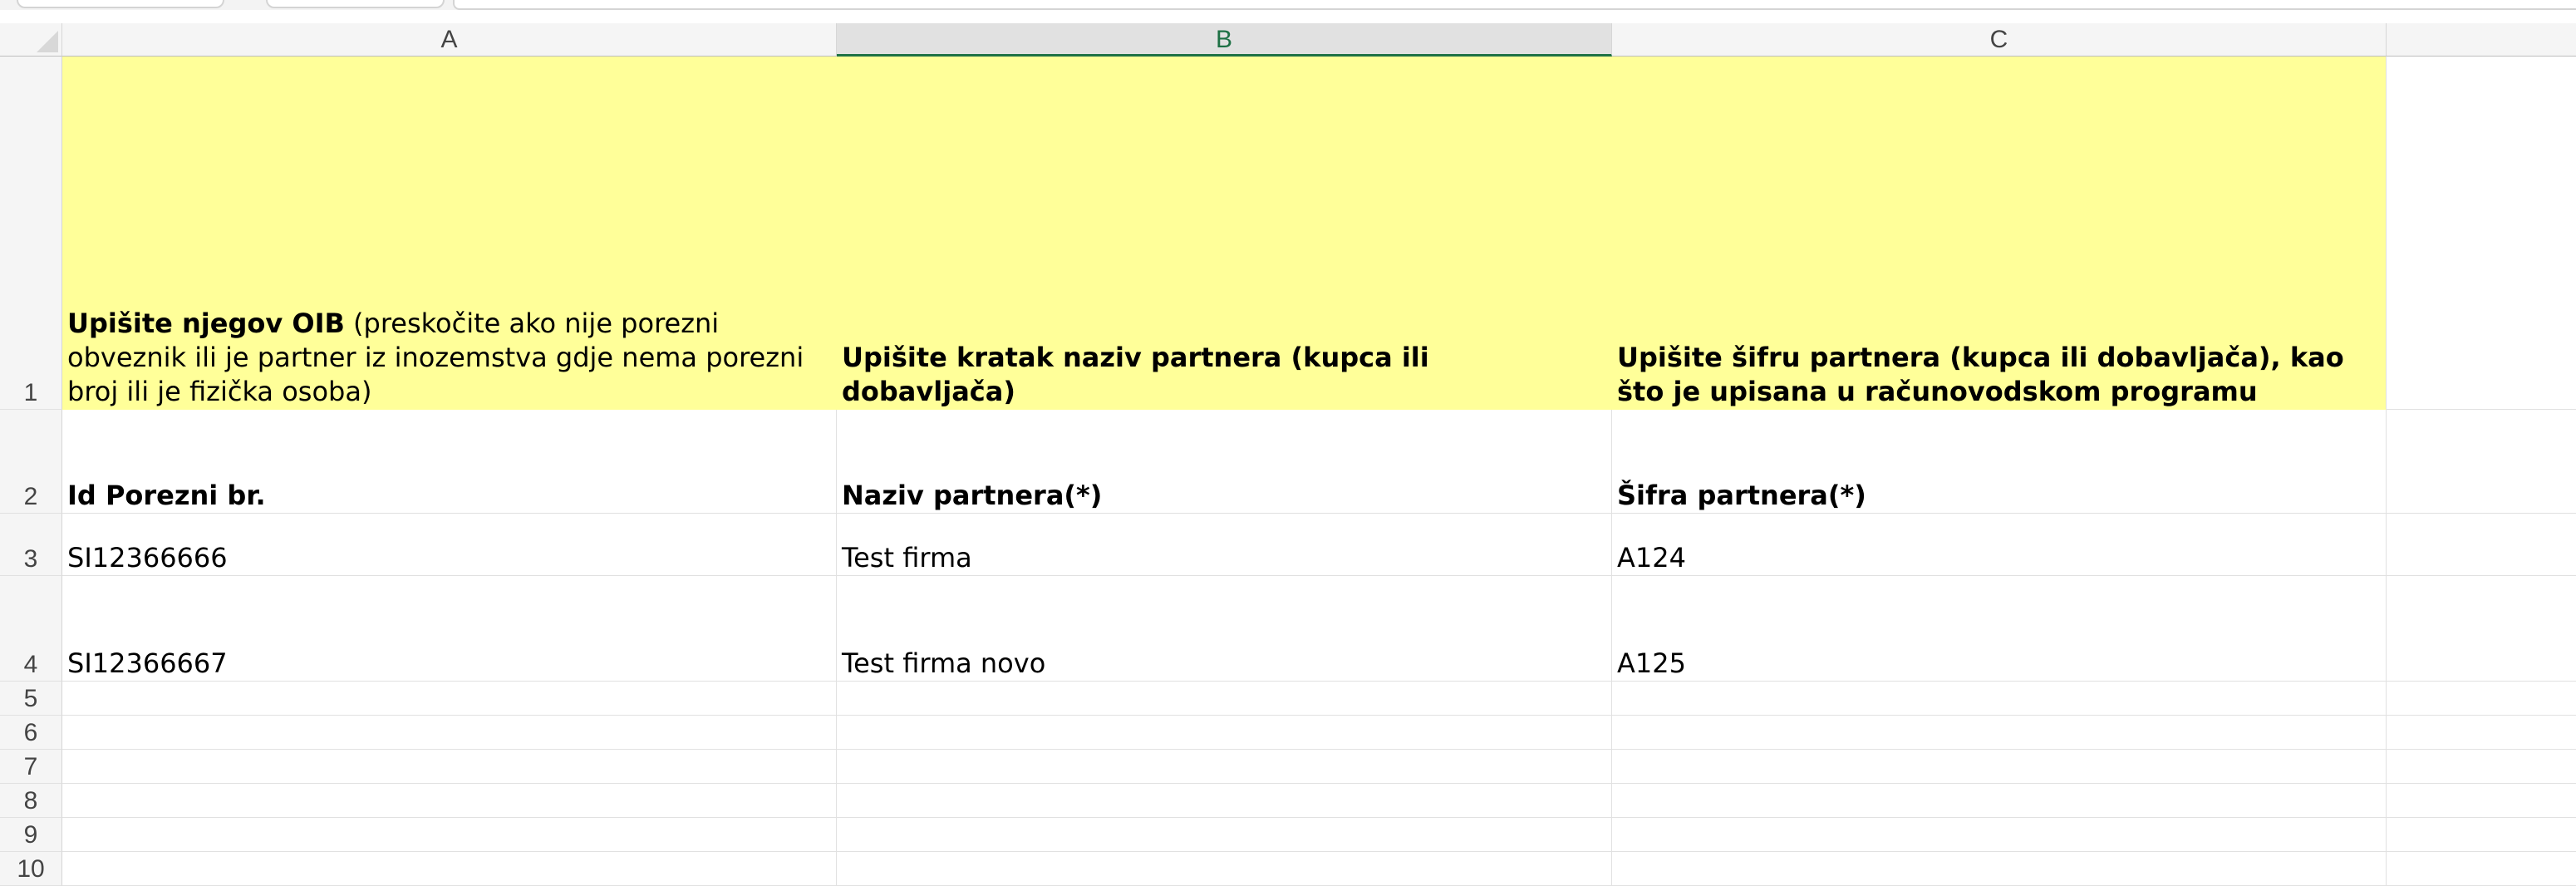 The height and width of the screenshot is (886, 2576). Describe the element at coordinates (449, 545) in the screenshot. I see `cell-a3: SI12366666` at that location.